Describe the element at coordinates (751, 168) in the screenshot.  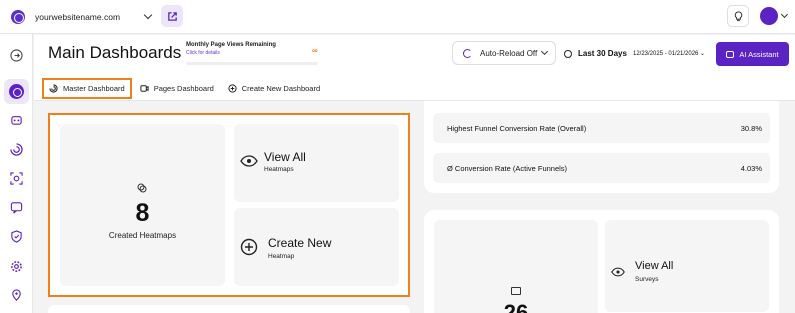
I see `metric-value: 4.03%` at that location.